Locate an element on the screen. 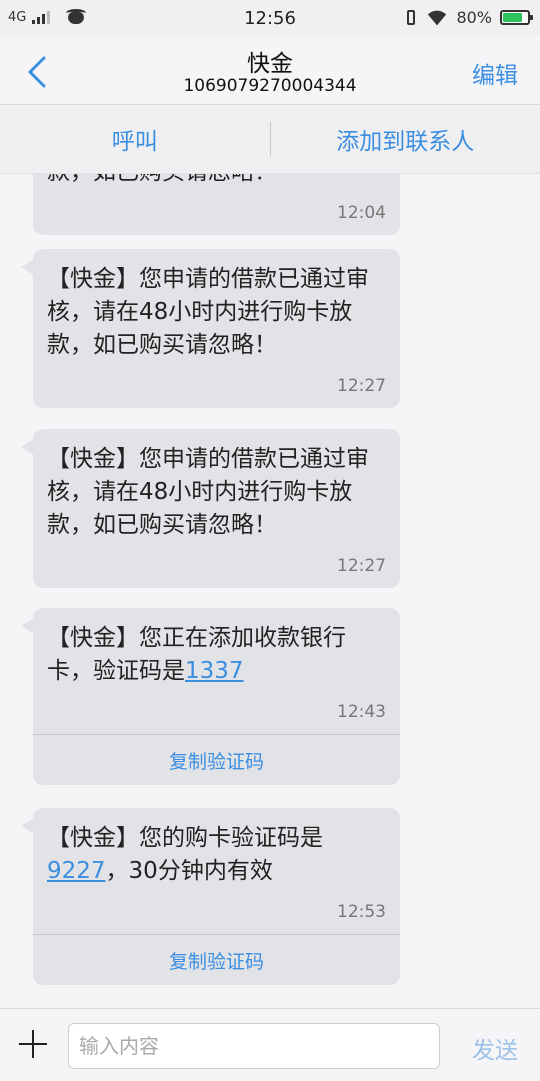 The height and width of the screenshot is (1081, 540). send-button: 发送 is located at coordinates (495, 1048).